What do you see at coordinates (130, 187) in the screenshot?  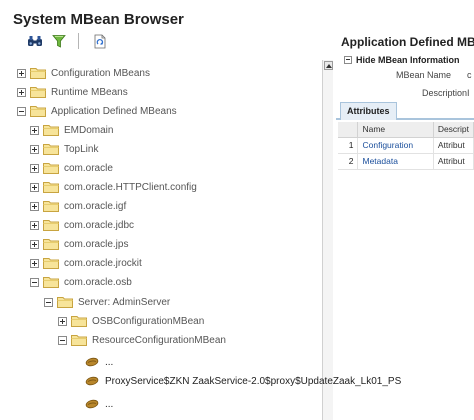 I see `tree-node-label: com.oracle.HTTPClient.config` at bounding box center [130, 187].